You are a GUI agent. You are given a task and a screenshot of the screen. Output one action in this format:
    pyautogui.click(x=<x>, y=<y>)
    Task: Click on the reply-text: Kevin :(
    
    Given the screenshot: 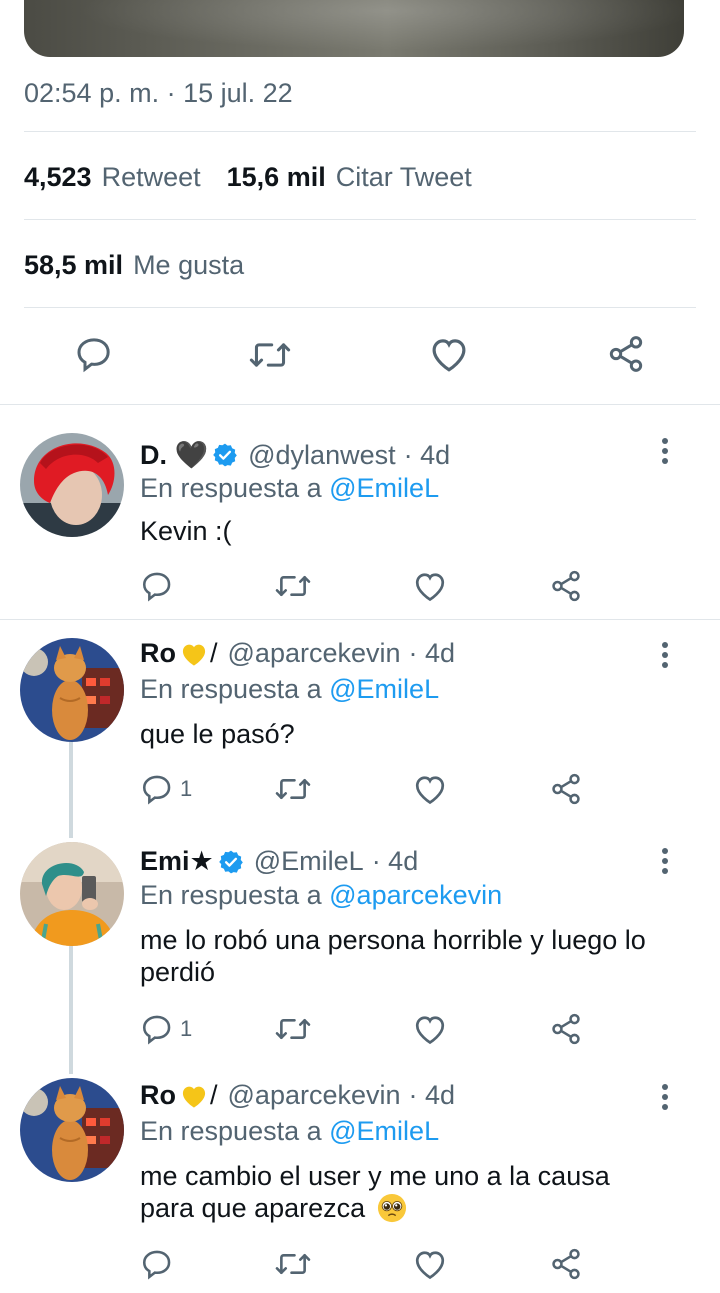 What is the action you would take?
    pyautogui.click(x=186, y=531)
    